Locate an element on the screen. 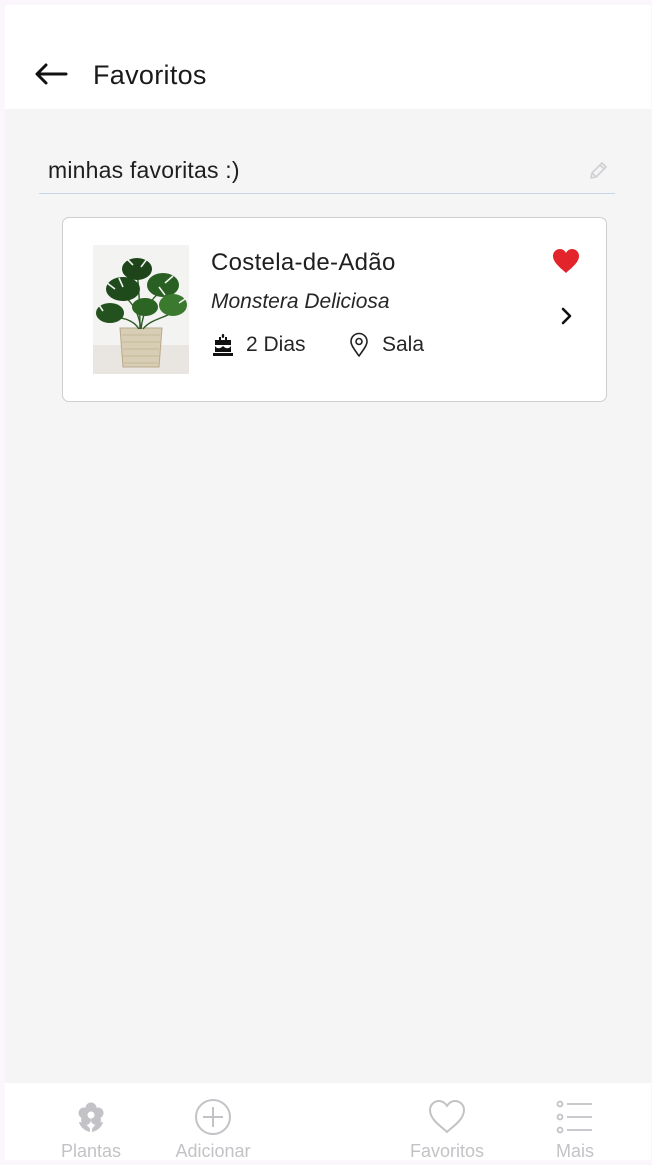 The height and width of the screenshot is (1165, 652). nav-adicionar: Adicionar is located at coordinates (213, 1121).